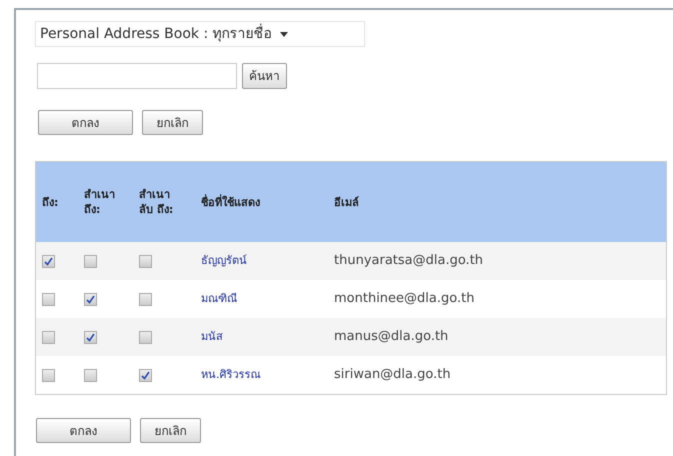 The width and height of the screenshot is (673, 456). I want to click on search-field, so click(137, 76).